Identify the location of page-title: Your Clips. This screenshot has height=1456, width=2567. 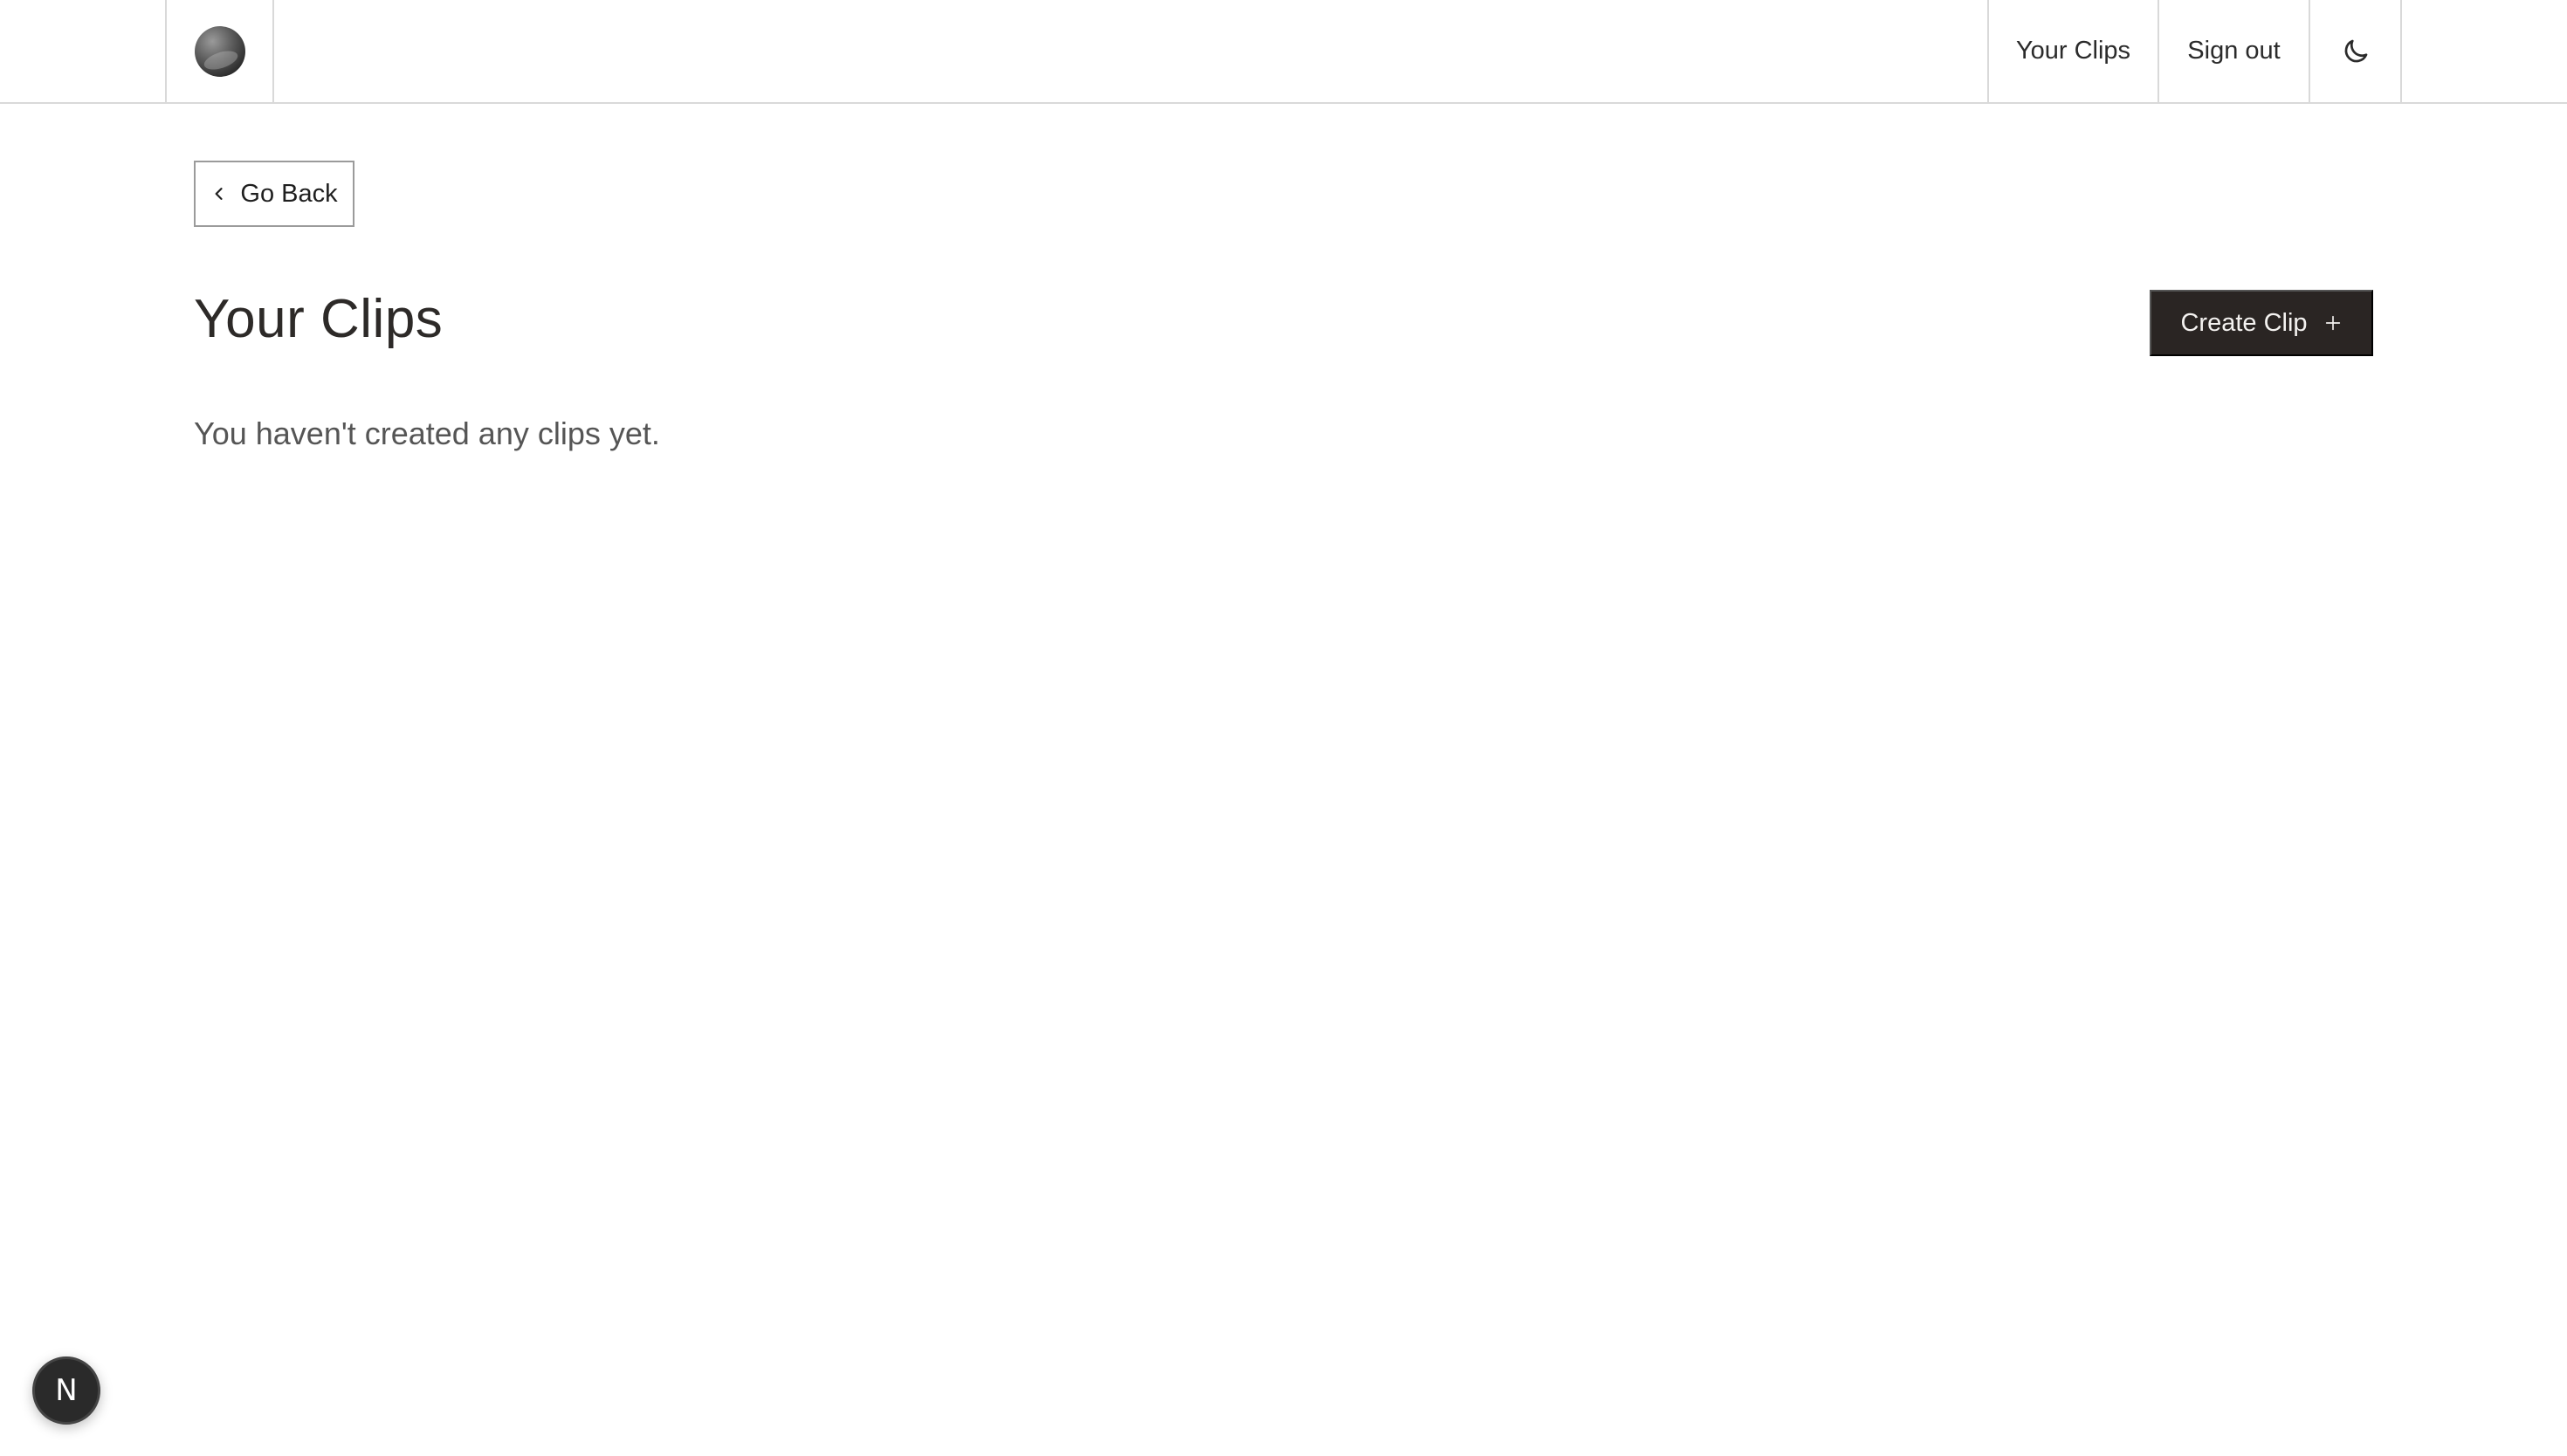
(319, 319).